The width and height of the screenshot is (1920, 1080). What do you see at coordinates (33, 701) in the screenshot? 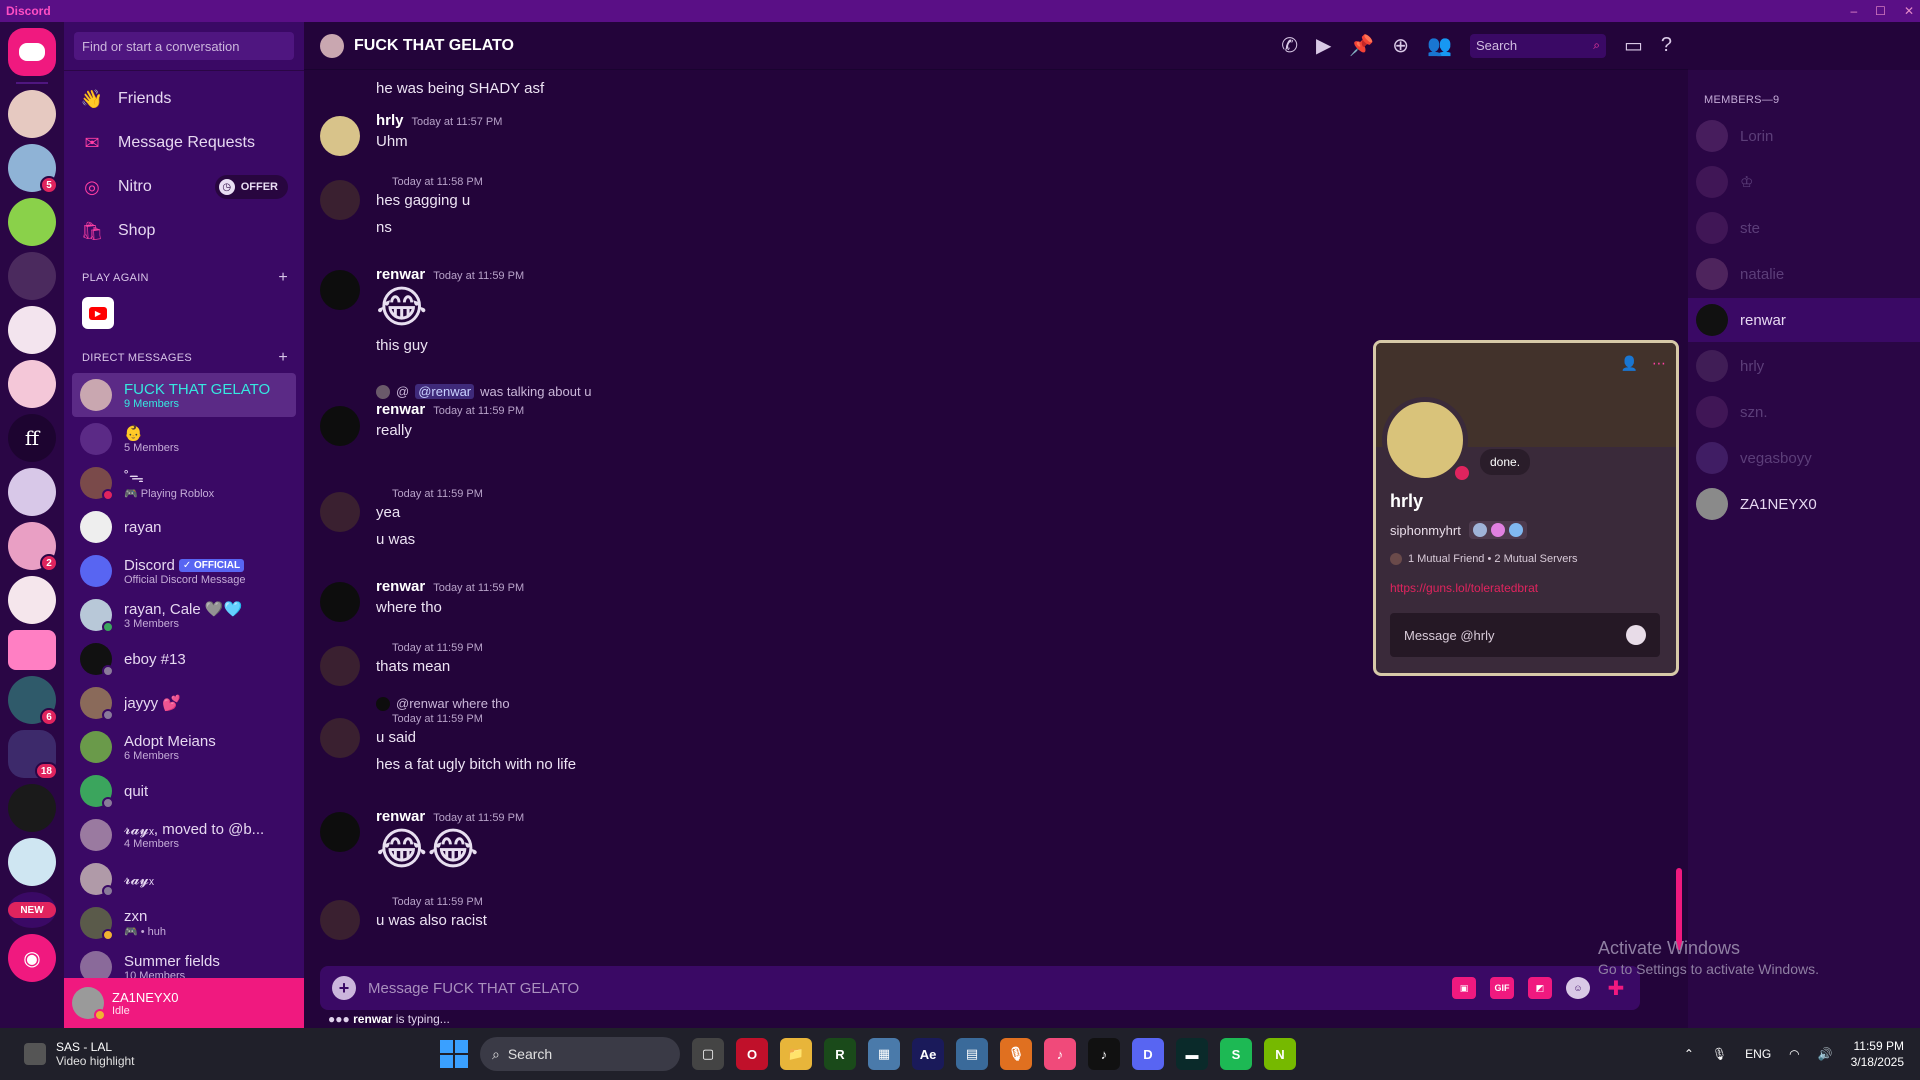
I see `server-icon: 6` at bounding box center [33, 701].